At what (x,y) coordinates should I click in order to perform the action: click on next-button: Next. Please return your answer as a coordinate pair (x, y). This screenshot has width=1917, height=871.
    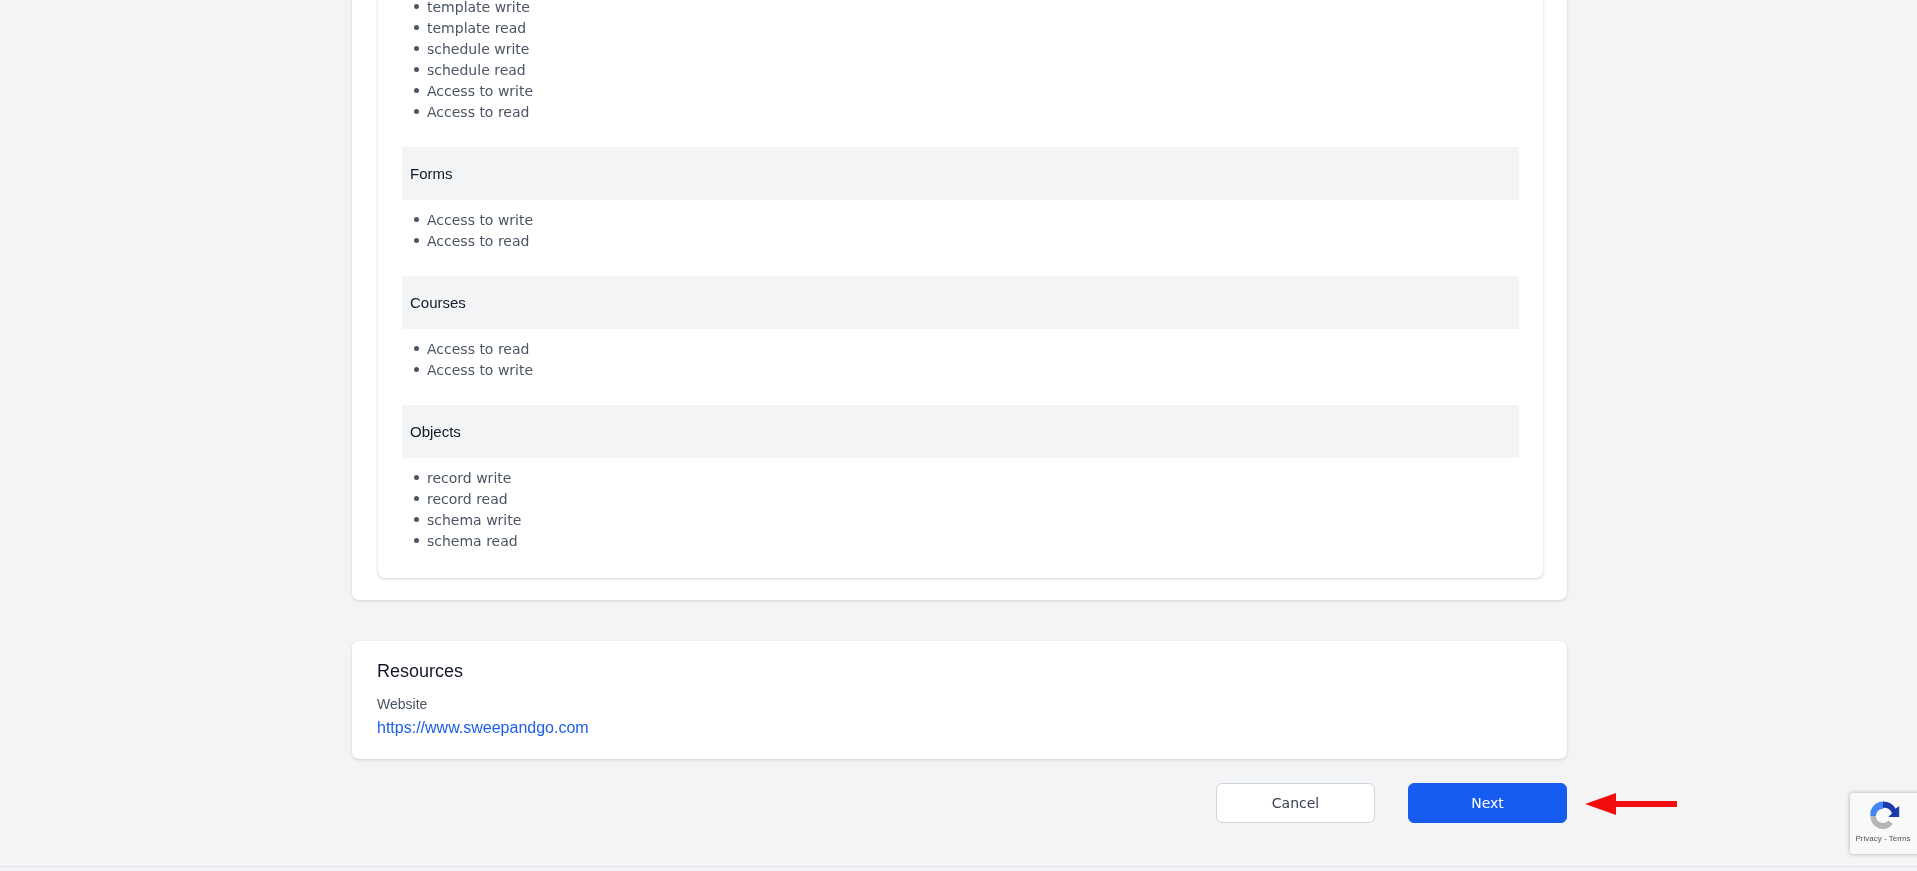
    Looking at the image, I should click on (1487, 803).